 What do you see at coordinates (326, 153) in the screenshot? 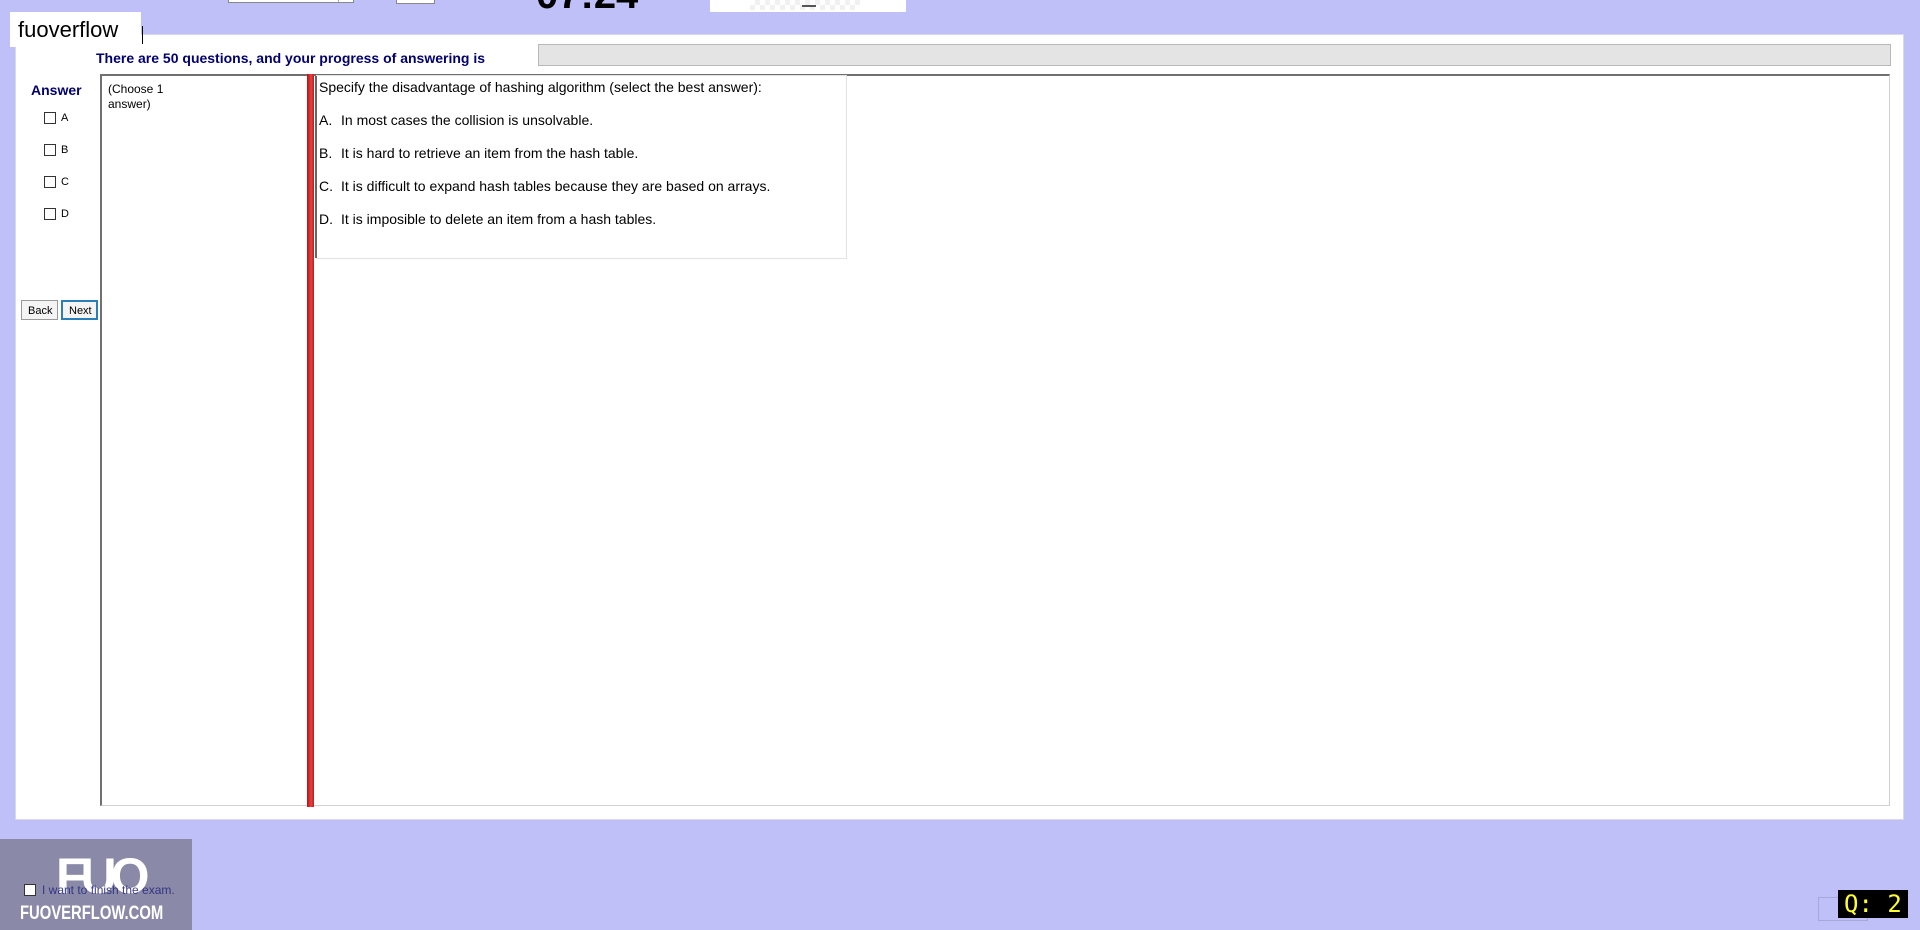
I see `question-option-letter: B.` at bounding box center [326, 153].